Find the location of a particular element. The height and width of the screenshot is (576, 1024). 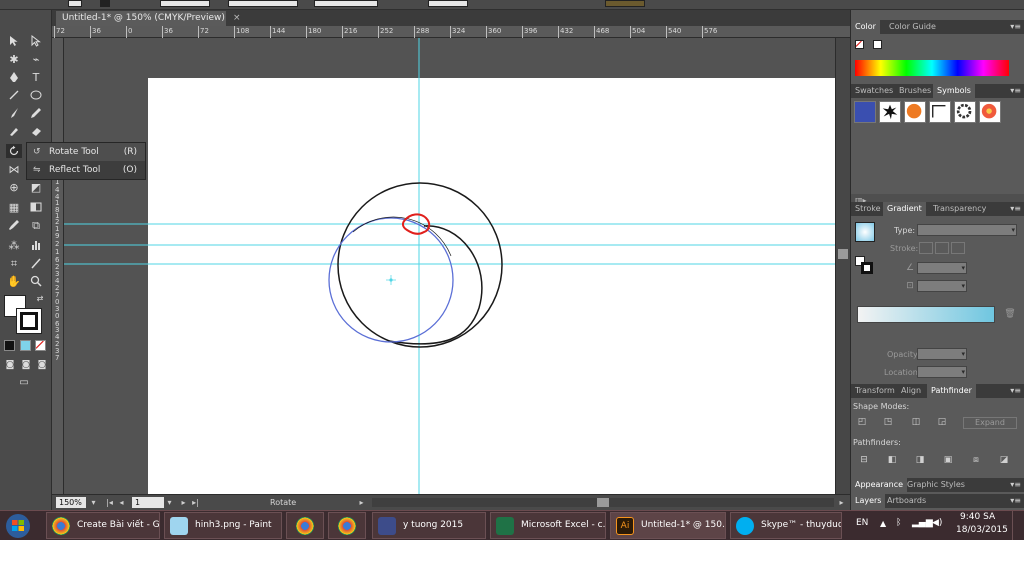

vertical-ruler: 14418121921623427030634237 is located at coordinates (58, 266).